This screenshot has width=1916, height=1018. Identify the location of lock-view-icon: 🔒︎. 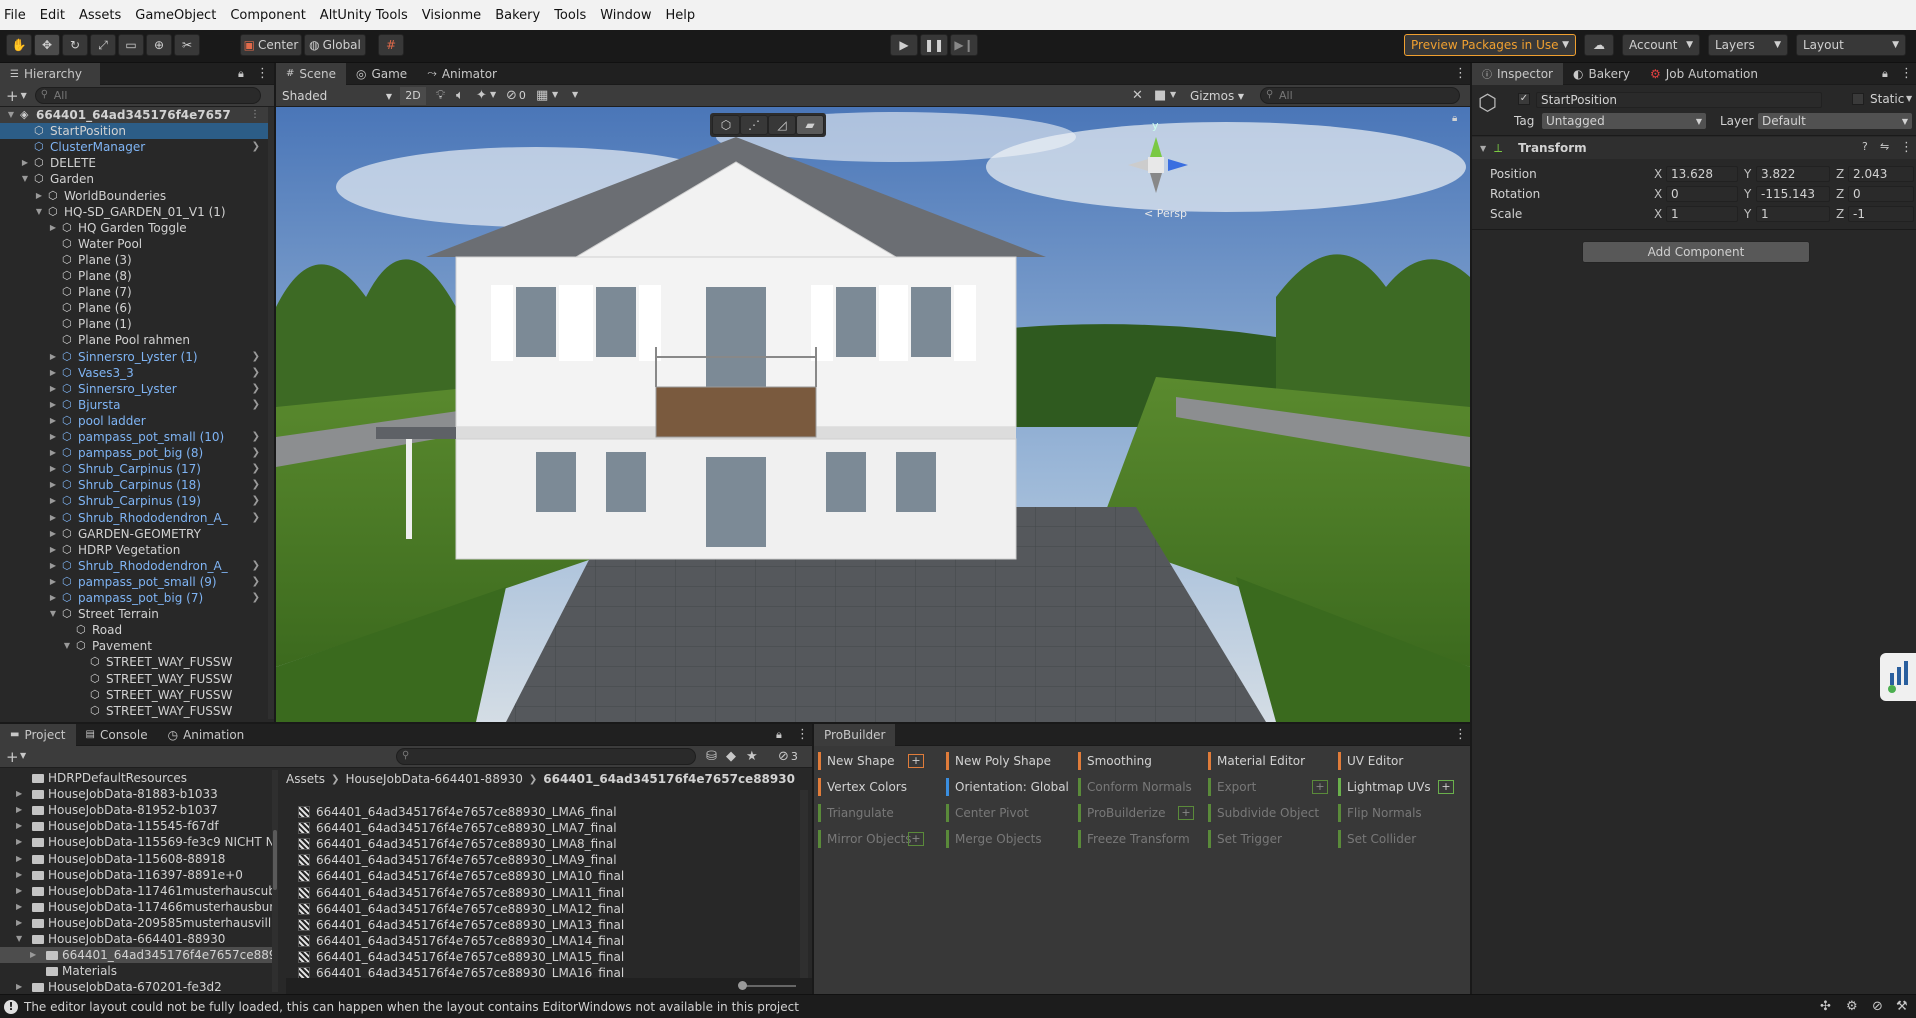
(1454, 118).